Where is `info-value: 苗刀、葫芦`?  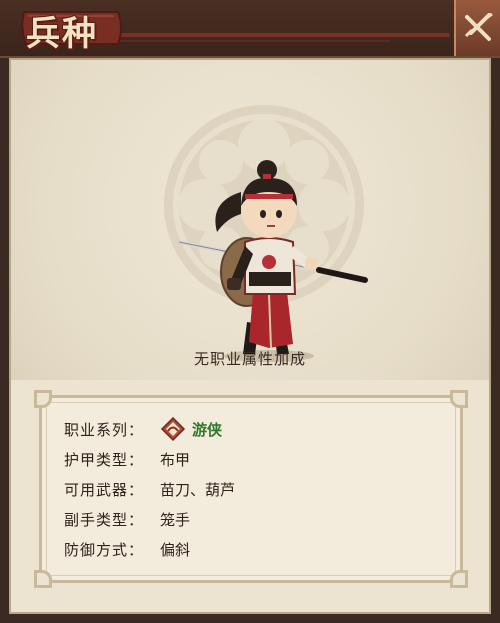
info-value: 苗刀、葫芦 is located at coordinates (198, 489).